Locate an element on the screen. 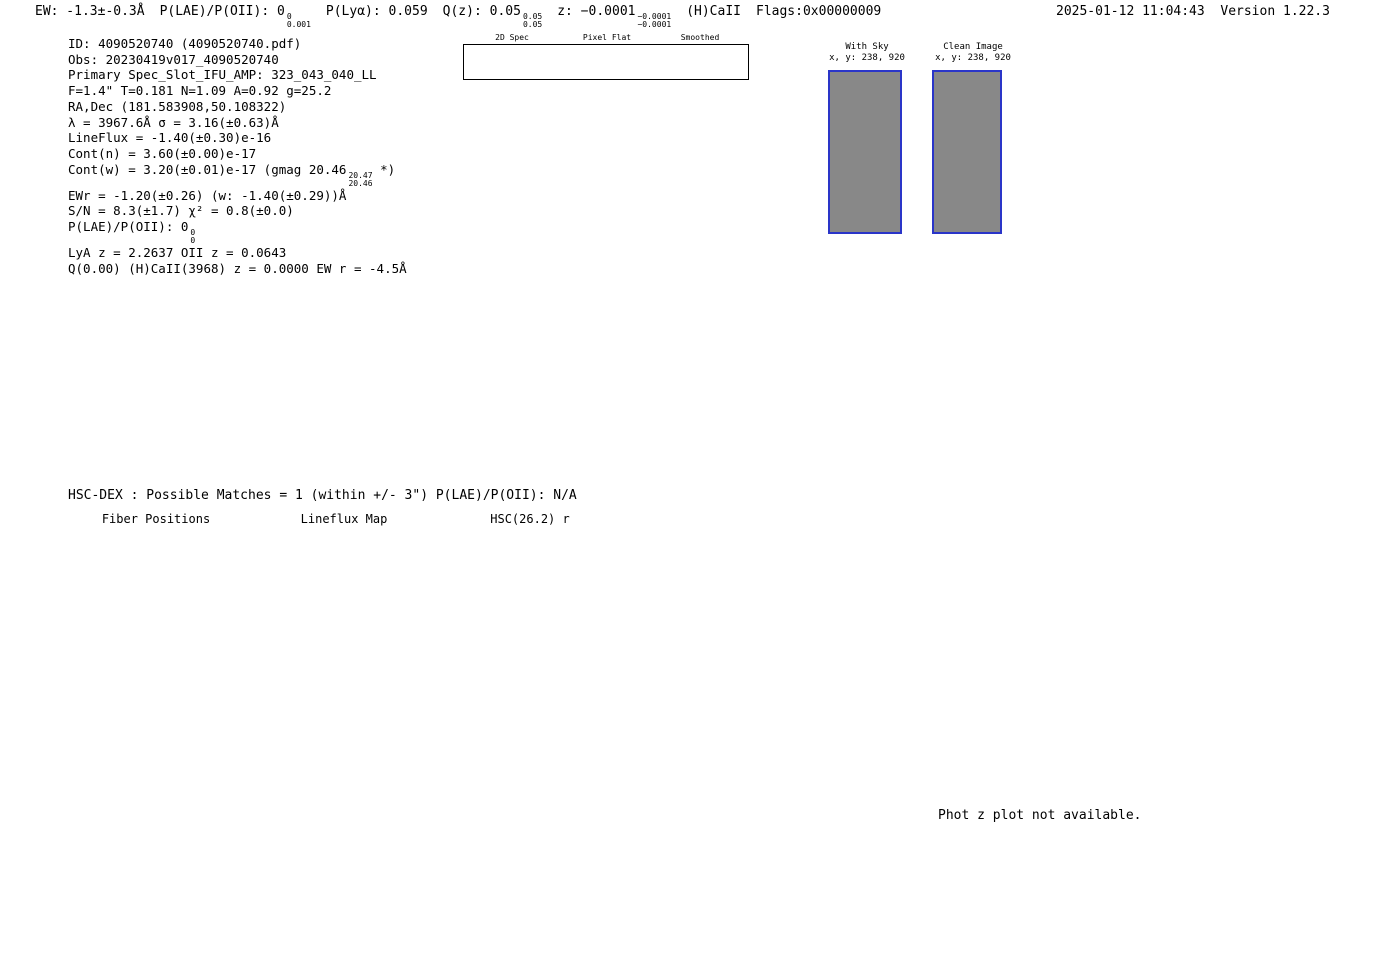 This screenshot has width=1400, height=953. header-segment: (H)CaII is located at coordinates (713, 11).